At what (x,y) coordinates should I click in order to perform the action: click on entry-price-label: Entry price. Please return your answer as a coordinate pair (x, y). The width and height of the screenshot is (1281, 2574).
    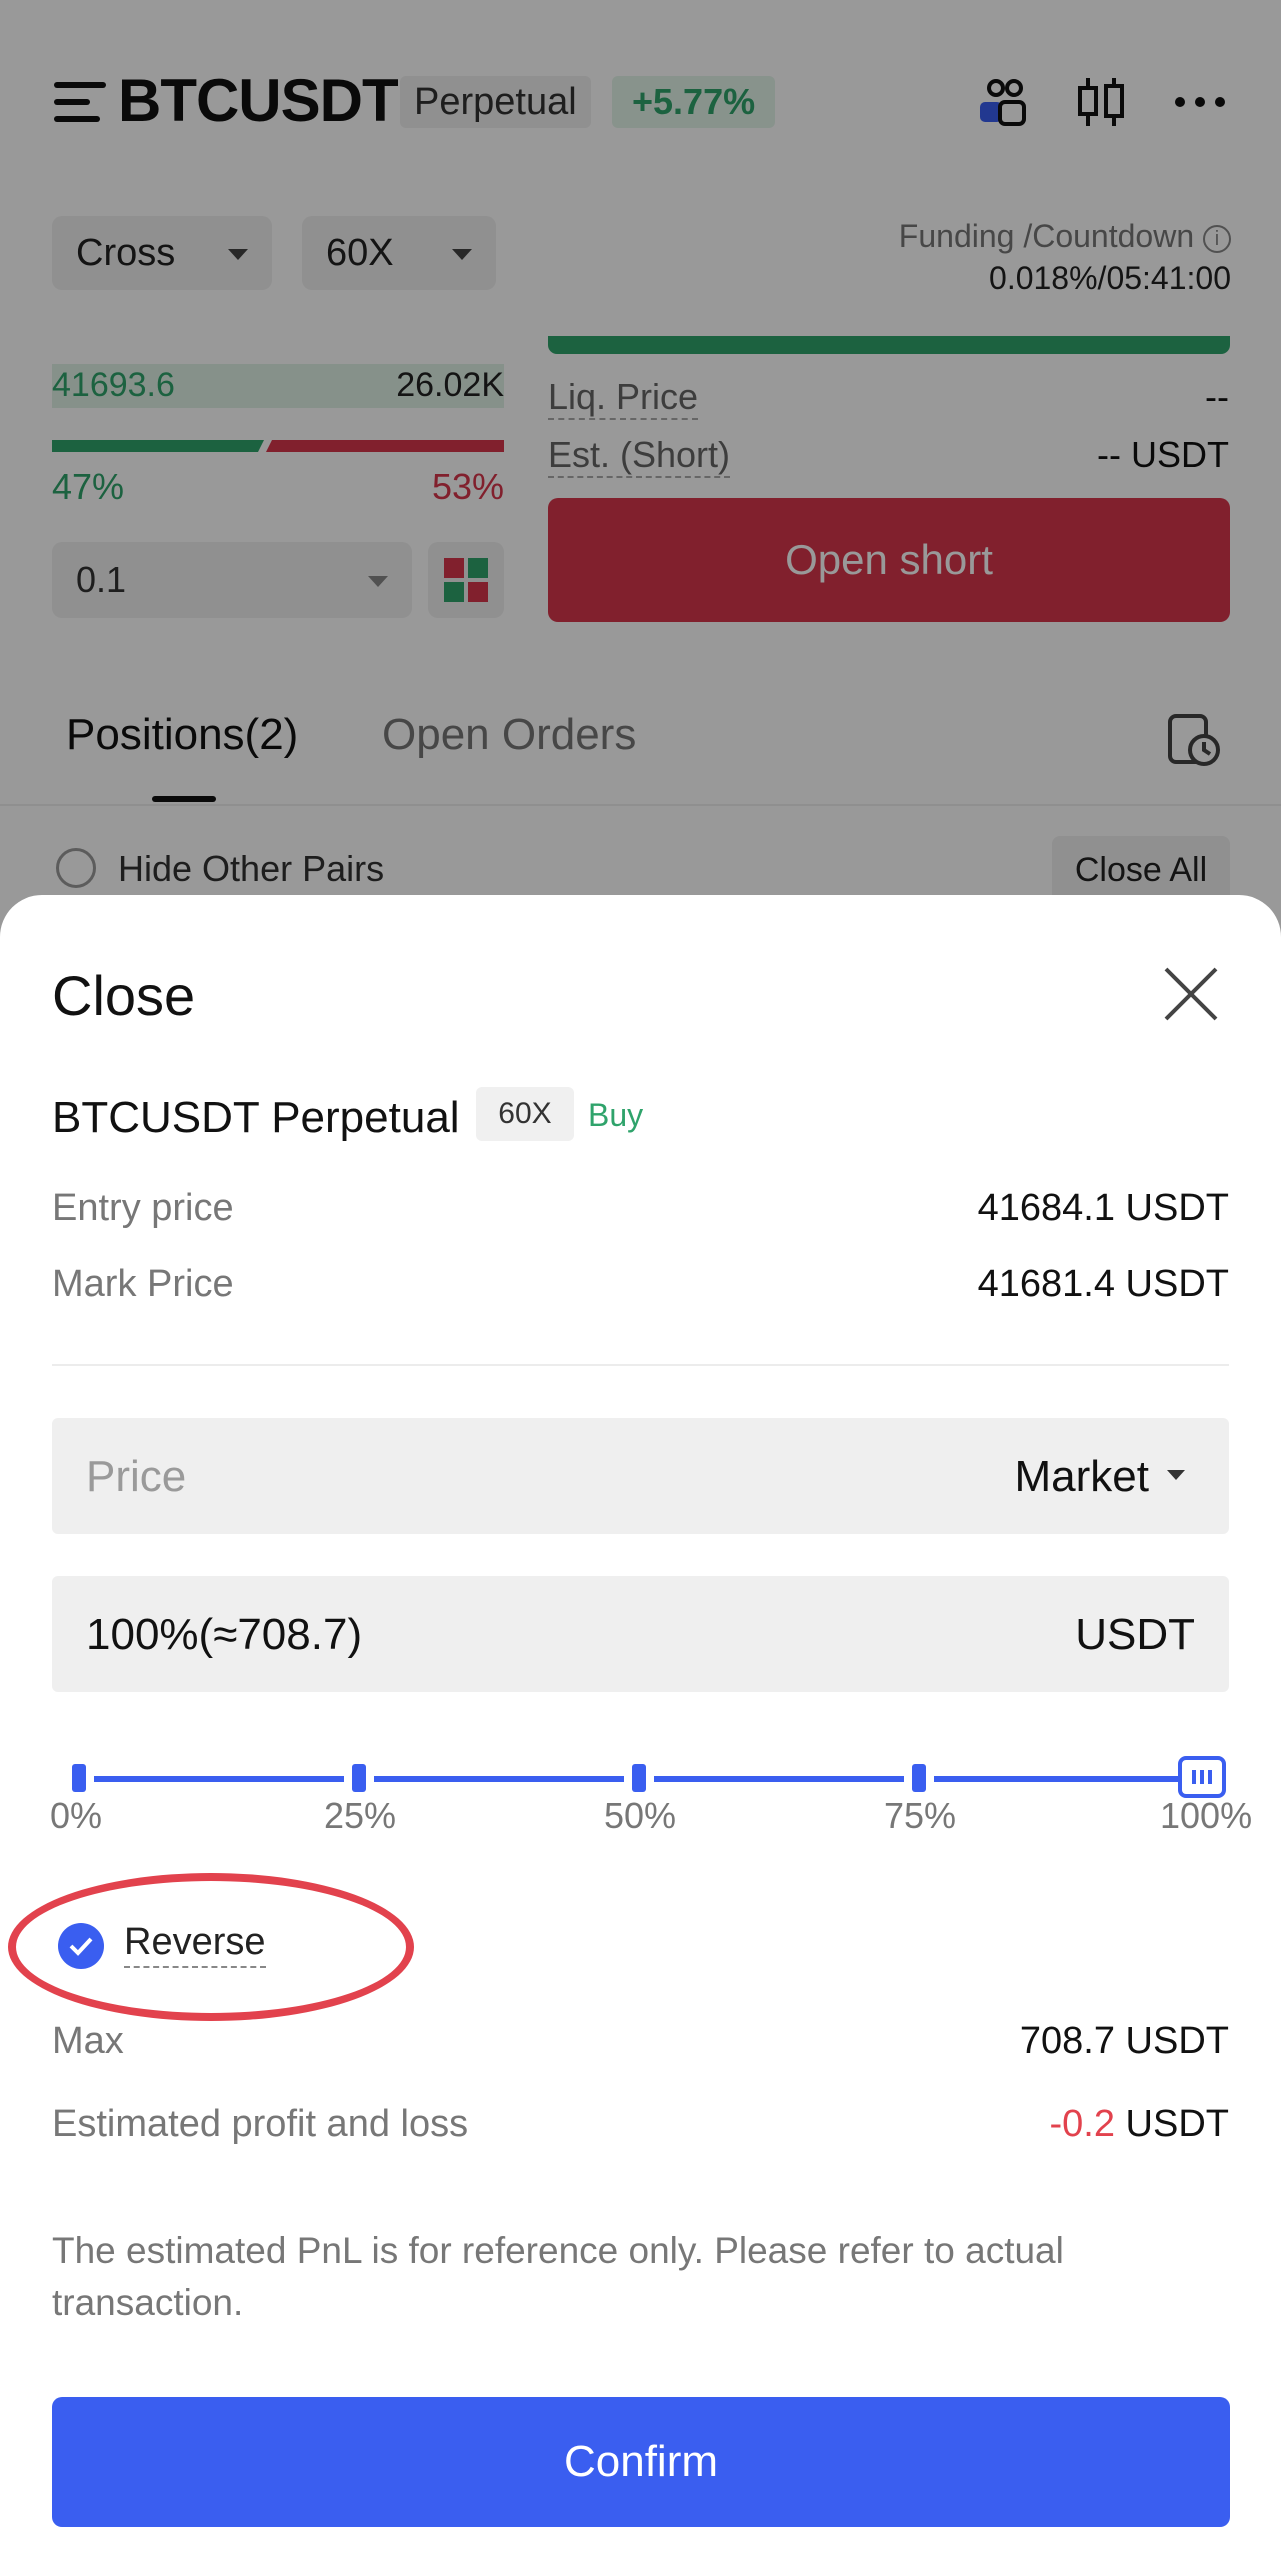
    Looking at the image, I should click on (143, 1208).